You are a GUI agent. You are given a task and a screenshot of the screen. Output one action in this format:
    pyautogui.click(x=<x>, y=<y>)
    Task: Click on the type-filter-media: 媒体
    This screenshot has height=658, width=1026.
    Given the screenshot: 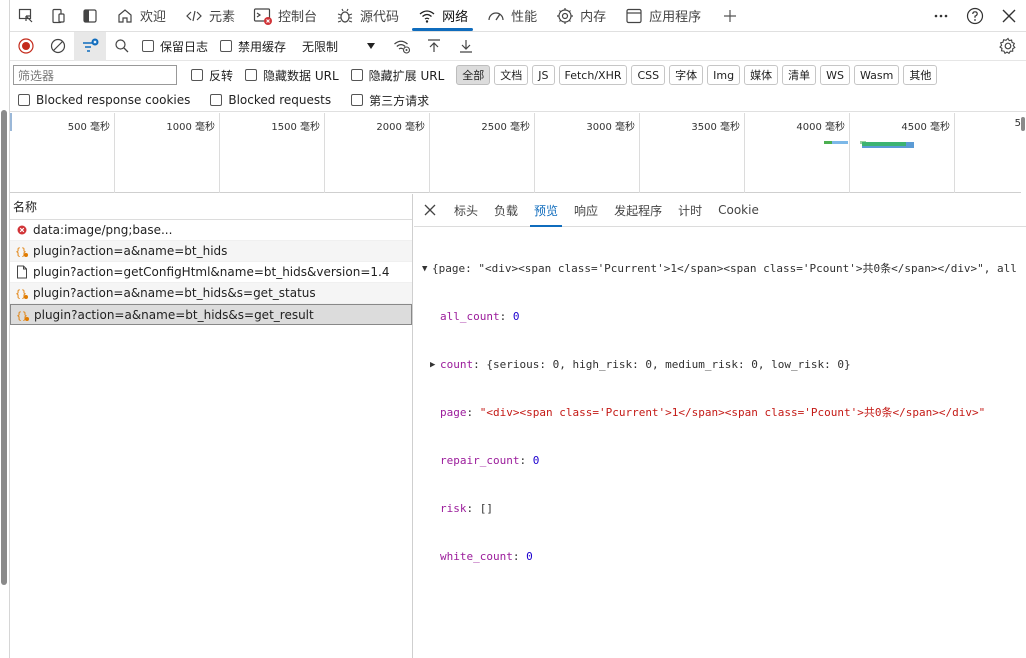 What is the action you would take?
    pyautogui.click(x=761, y=75)
    